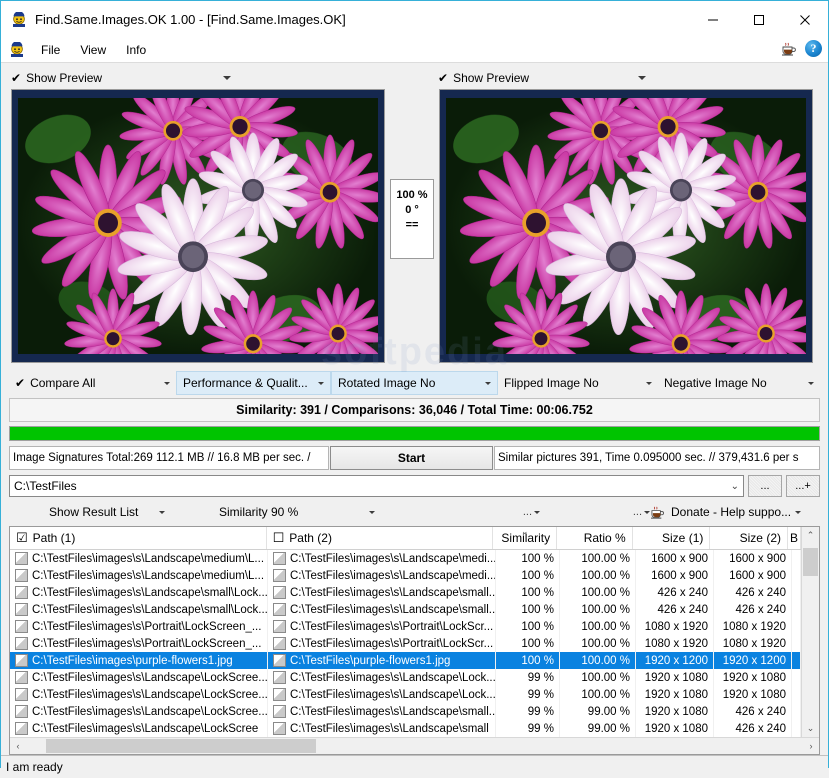 This screenshot has height=778, width=829. I want to click on maximize-button, so click(759, 19).